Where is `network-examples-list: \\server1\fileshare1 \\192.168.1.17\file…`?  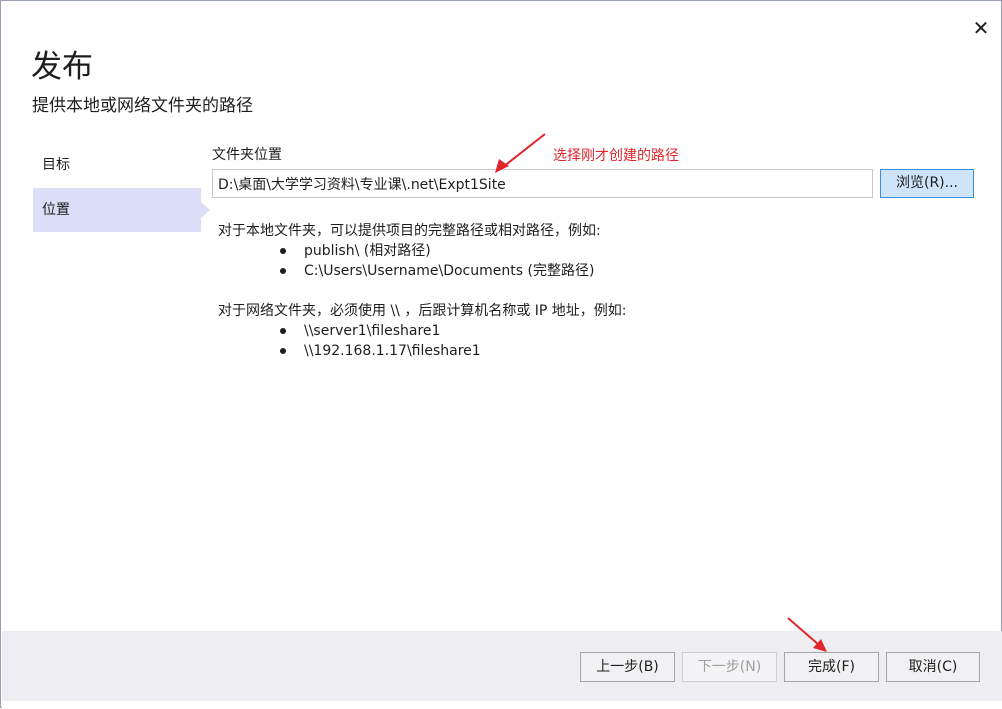
network-examples-list: \\server1\fileshare1 \\192.168.1.17\file… is located at coordinates (422, 341).